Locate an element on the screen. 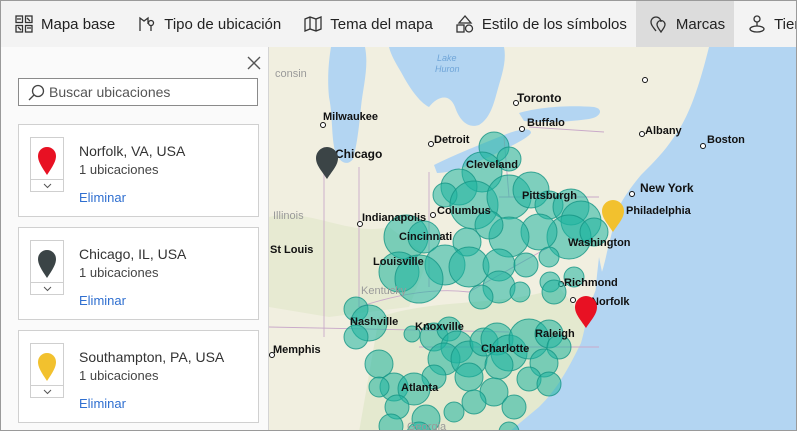 This screenshot has width=797, height=431. cincinnati-label: Cincinnati is located at coordinates (425, 237).